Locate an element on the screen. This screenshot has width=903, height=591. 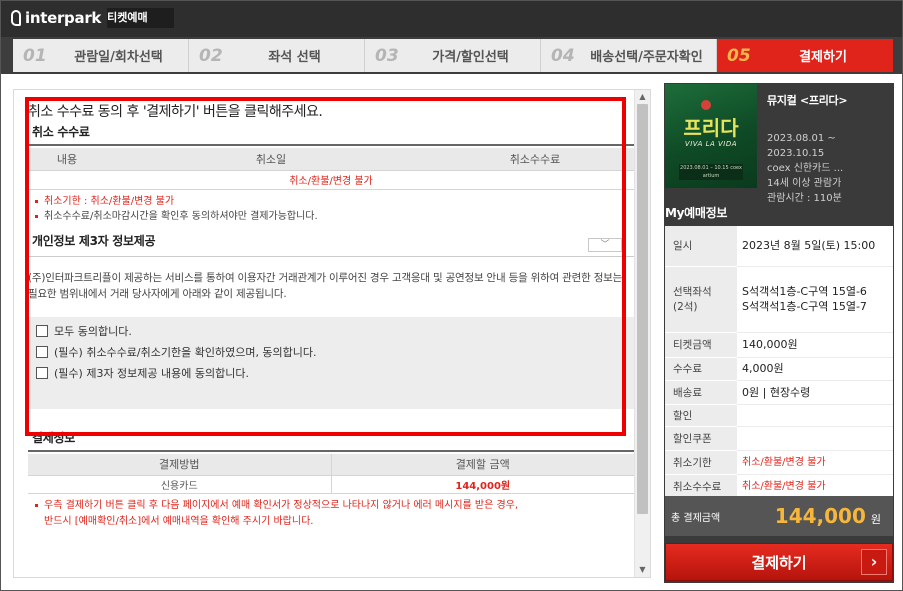
agree-third-party-row: (필수) 제3자 정보제공 내용에 동의합니다. is located at coordinates (142, 373).